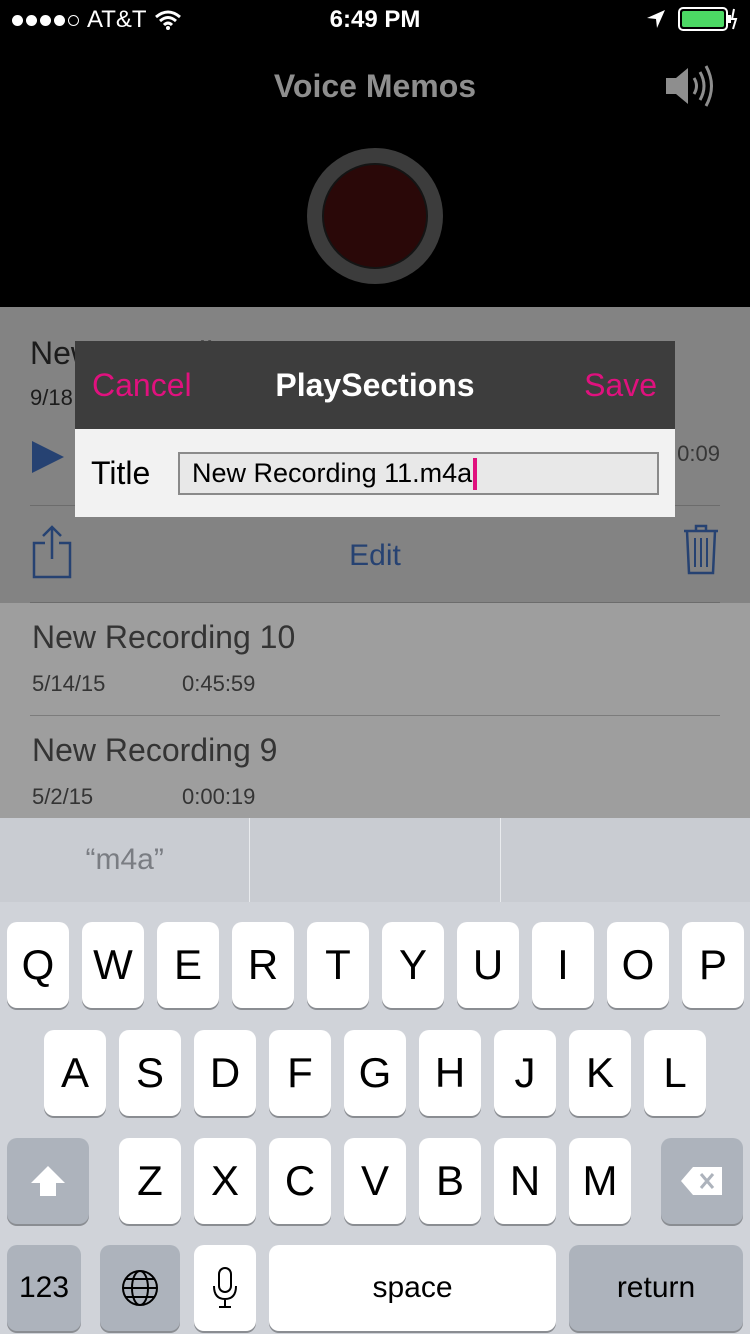  I want to click on status-right, so click(692, 19).